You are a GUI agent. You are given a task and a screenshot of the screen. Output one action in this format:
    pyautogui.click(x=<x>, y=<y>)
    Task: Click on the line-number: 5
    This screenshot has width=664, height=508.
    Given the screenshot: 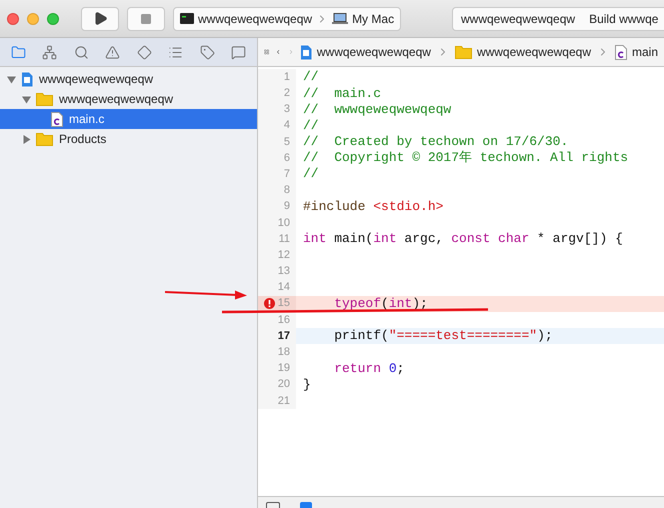 What is the action you would take?
    pyautogui.click(x=287, y=142)
    